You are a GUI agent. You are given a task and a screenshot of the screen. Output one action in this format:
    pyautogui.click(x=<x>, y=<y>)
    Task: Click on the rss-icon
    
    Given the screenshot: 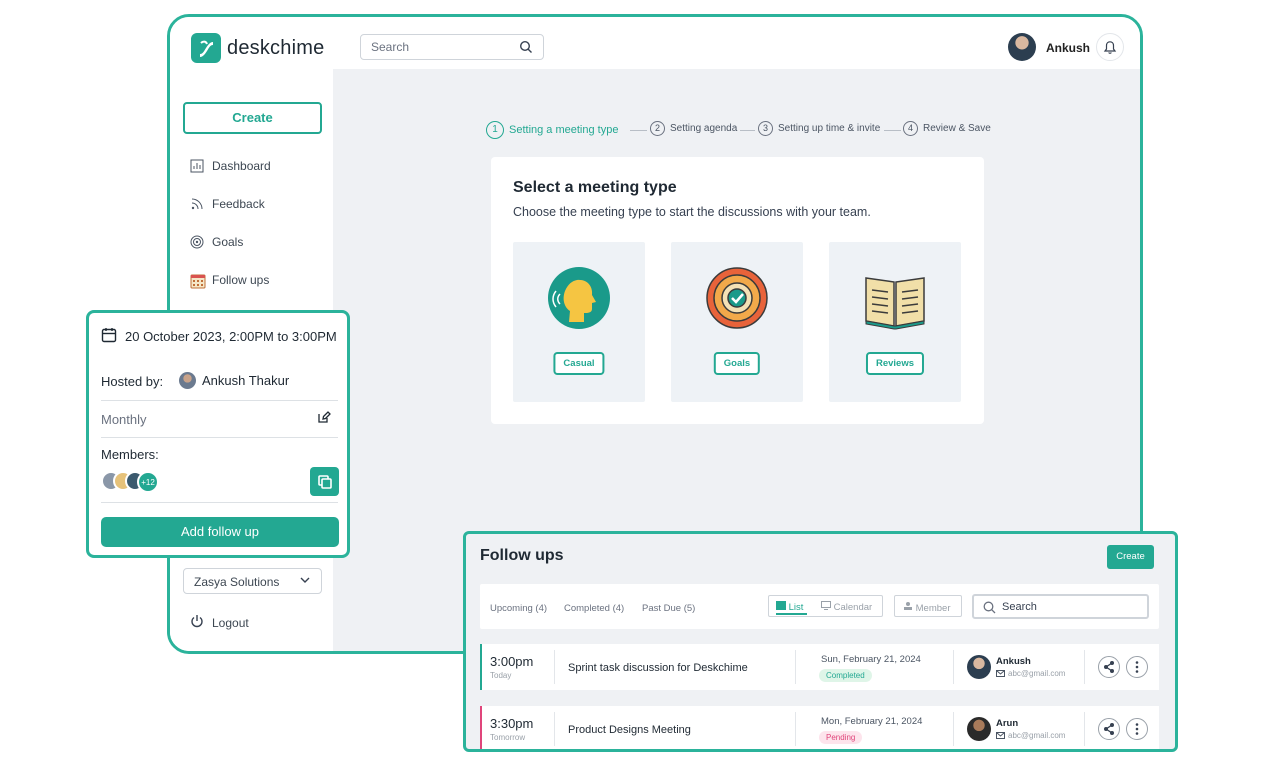 What is the action you would take?
    pyautogui.click(x=197, y=204)
    